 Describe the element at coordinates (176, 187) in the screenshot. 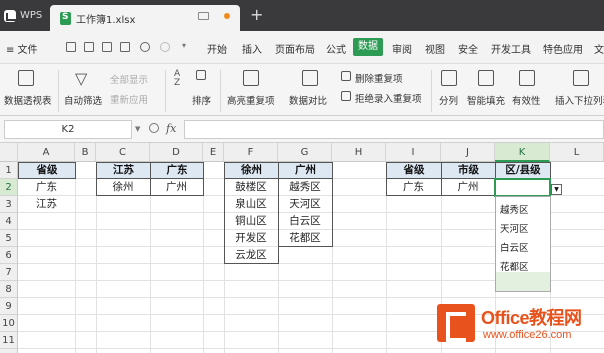

I see `cell-d2: 广州` at that location.